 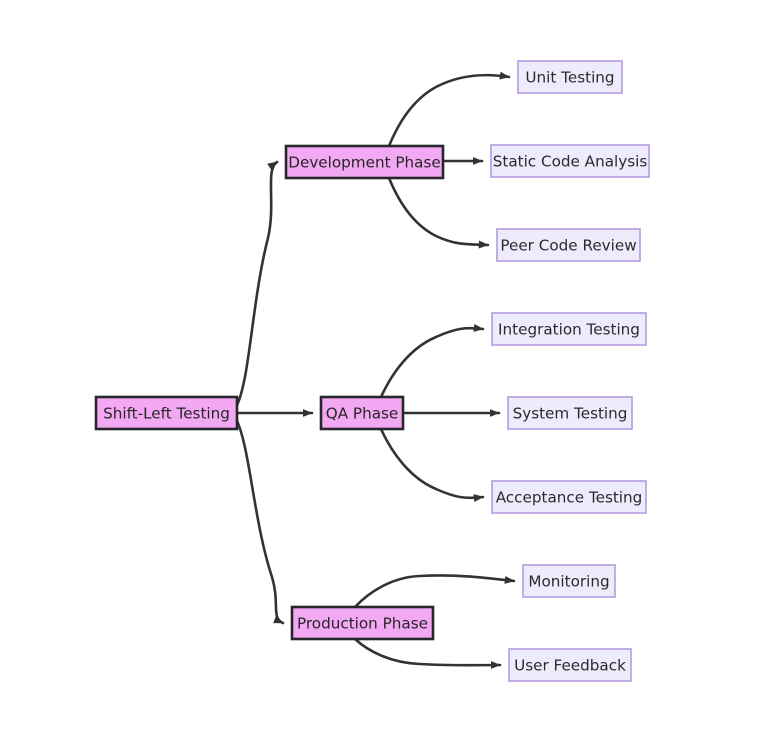 I want to click on edge-qa-phase-to-integration-testing, so click(x=432, y=361).